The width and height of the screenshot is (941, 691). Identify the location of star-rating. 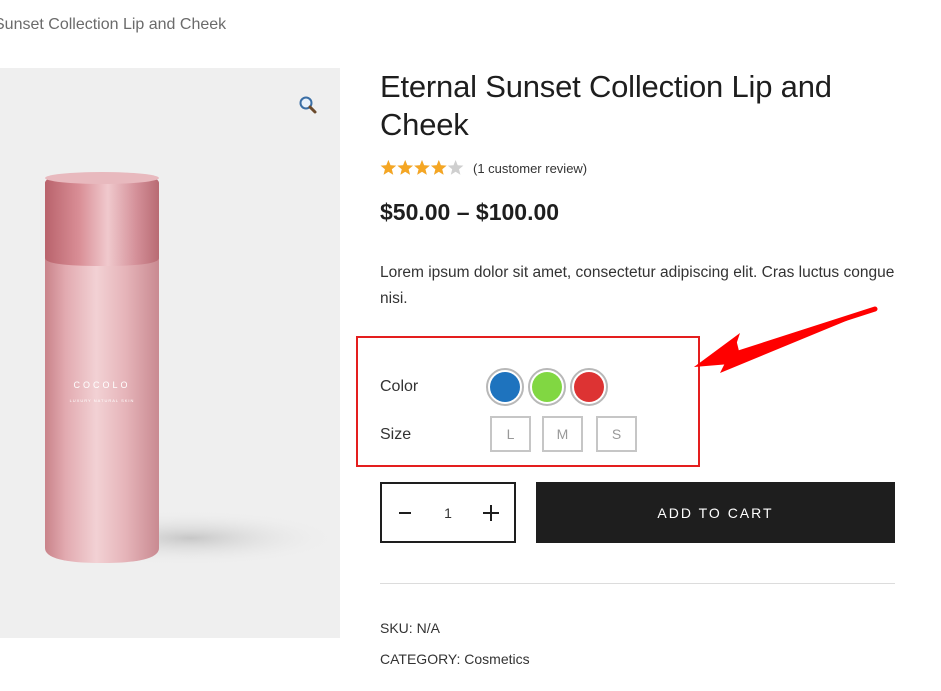
(422, 168).